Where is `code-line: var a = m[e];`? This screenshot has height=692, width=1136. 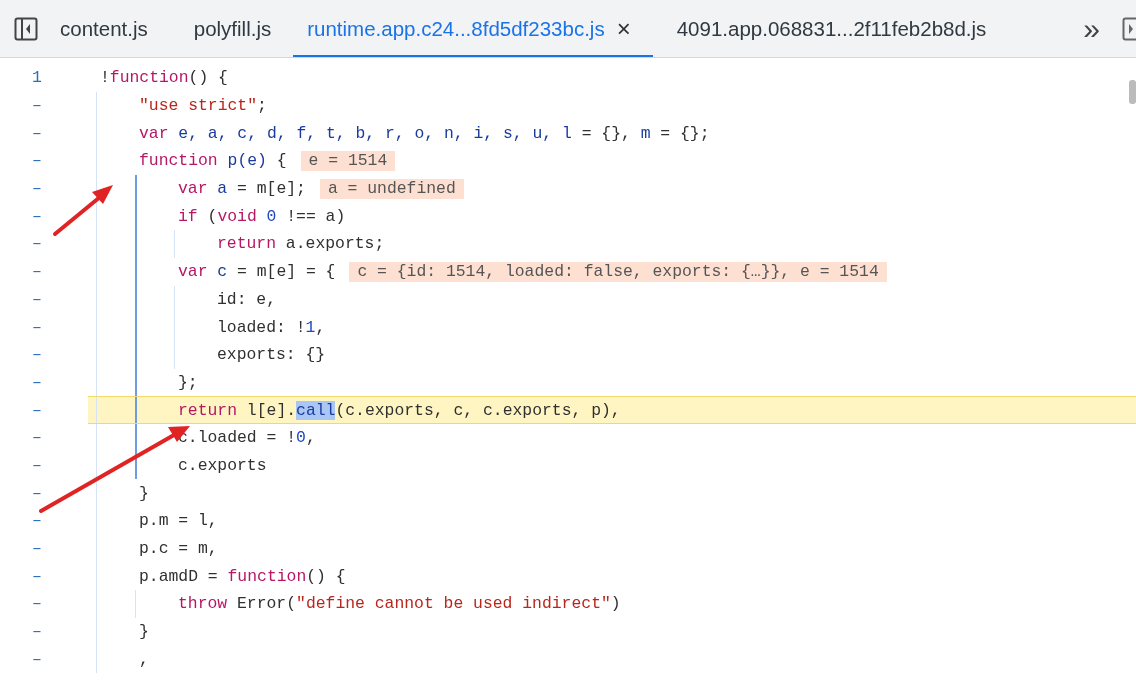 code-line: var a = m[e]; is located at coordinates (242, 189).